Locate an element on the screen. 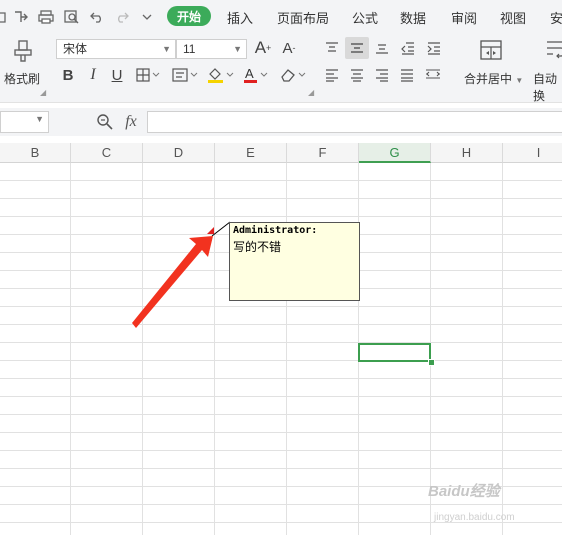 The height and width of the screenshot is (535, 562). watermark-logo: Baidu经验 is located at coordinates (464, 491).